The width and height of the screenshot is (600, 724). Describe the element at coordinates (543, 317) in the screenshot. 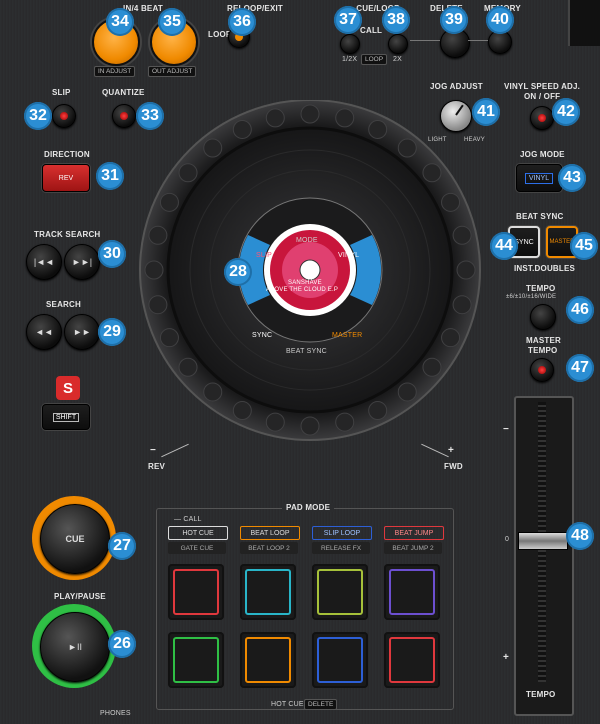

I see `tempo-range-button` at that location.